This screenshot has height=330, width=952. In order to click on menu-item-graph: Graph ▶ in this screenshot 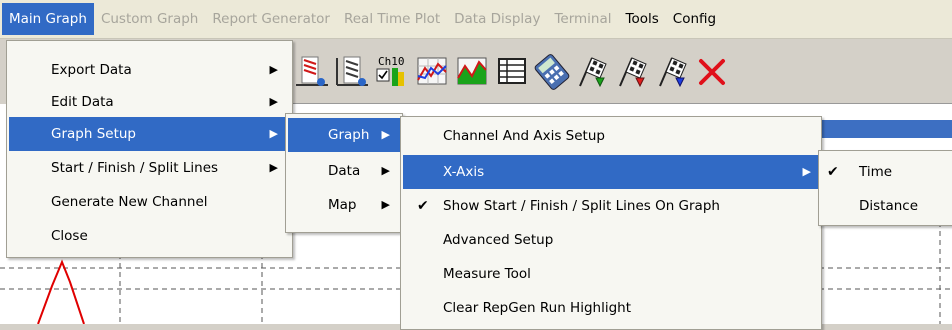, I will do `click(344, 135)`.